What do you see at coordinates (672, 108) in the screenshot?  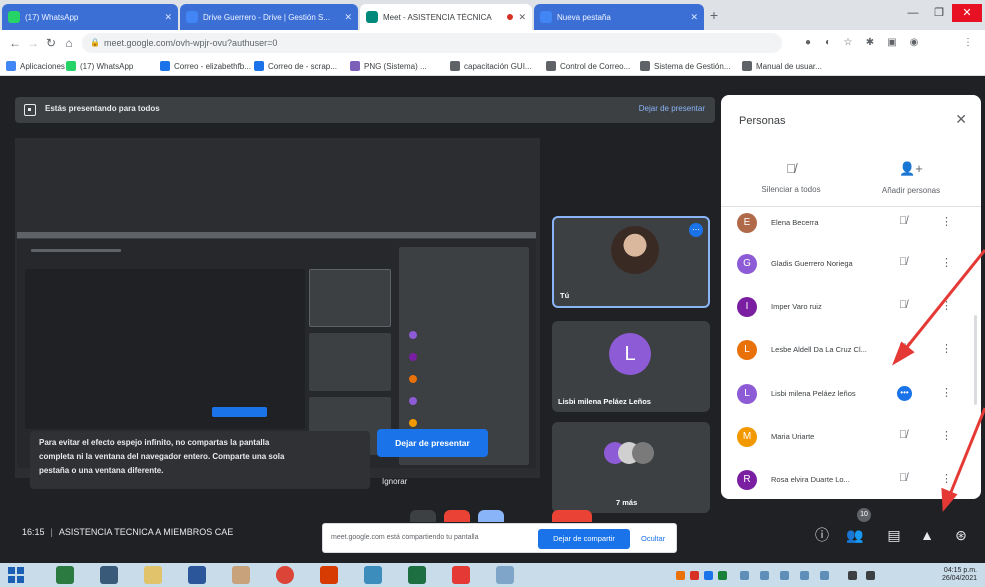 I see `stop-presenting-link: Dejar de presentar` at bounding box center [672, 108].